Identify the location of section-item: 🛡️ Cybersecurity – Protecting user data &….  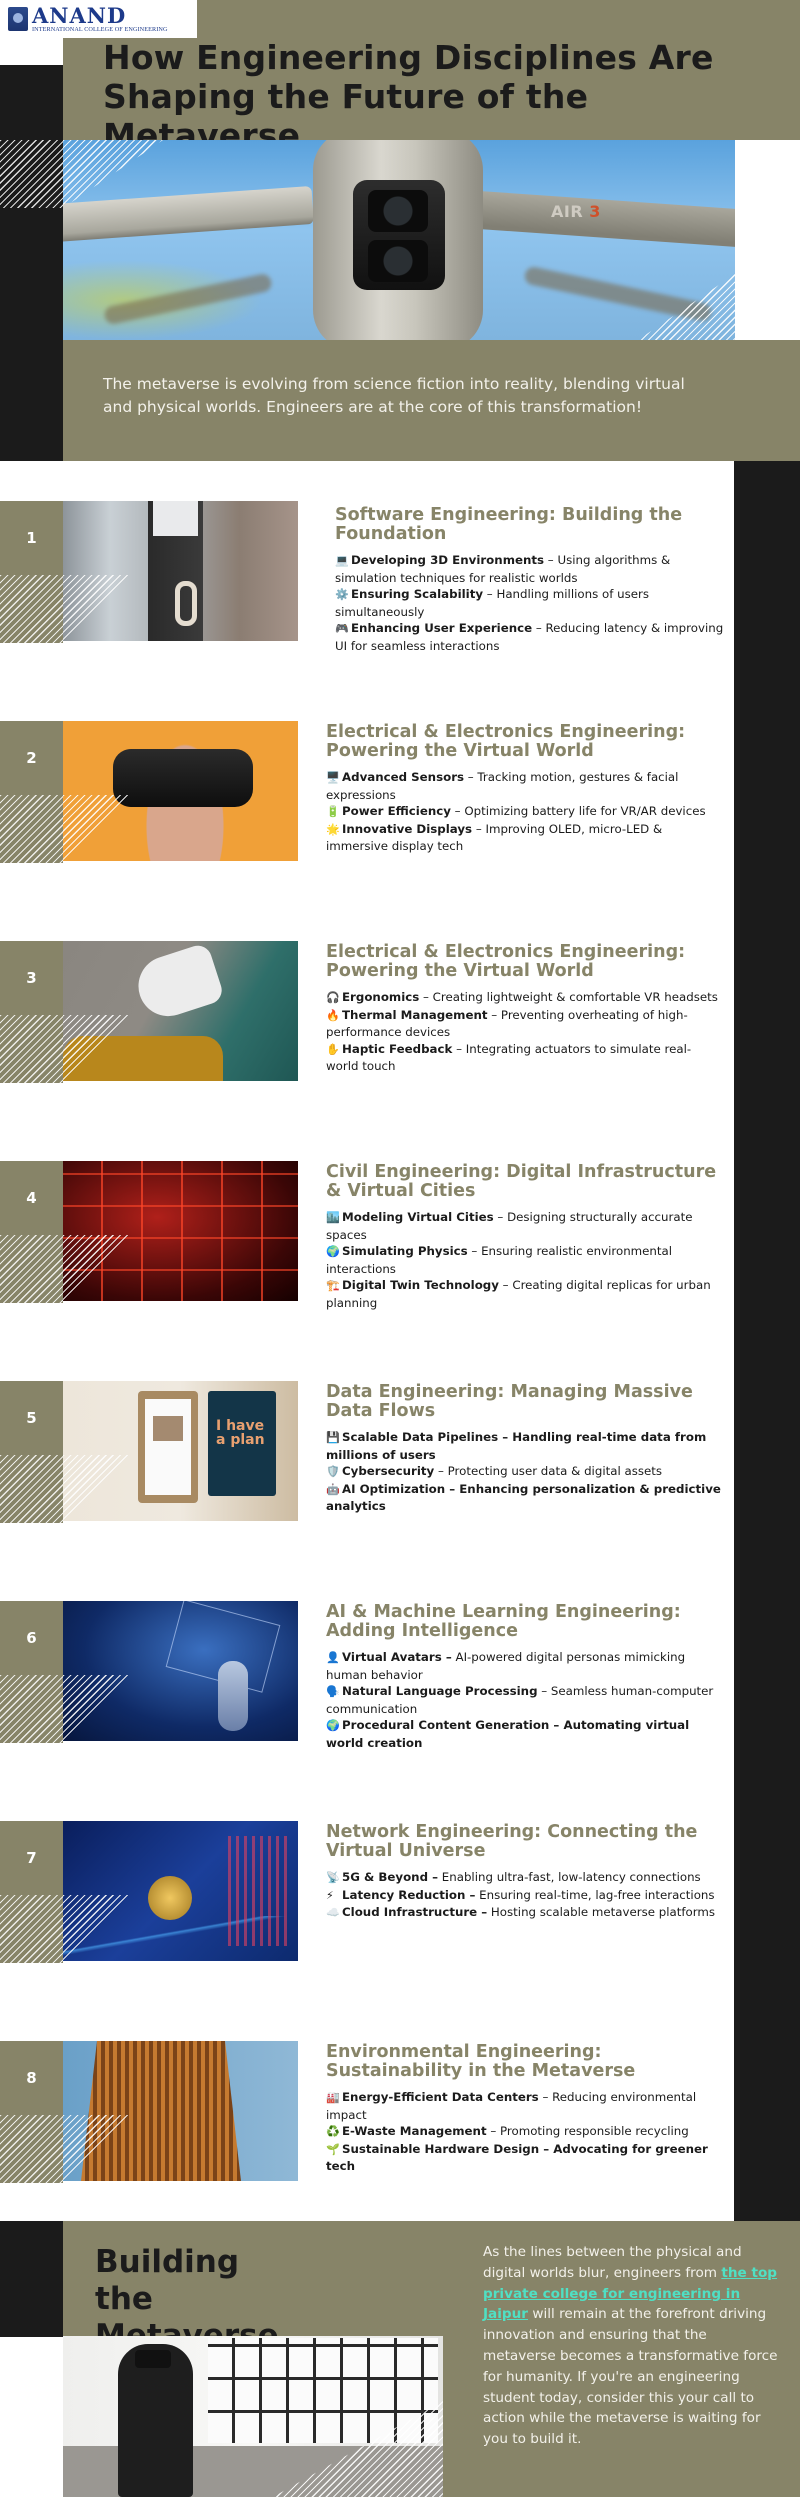
(523, 1472).